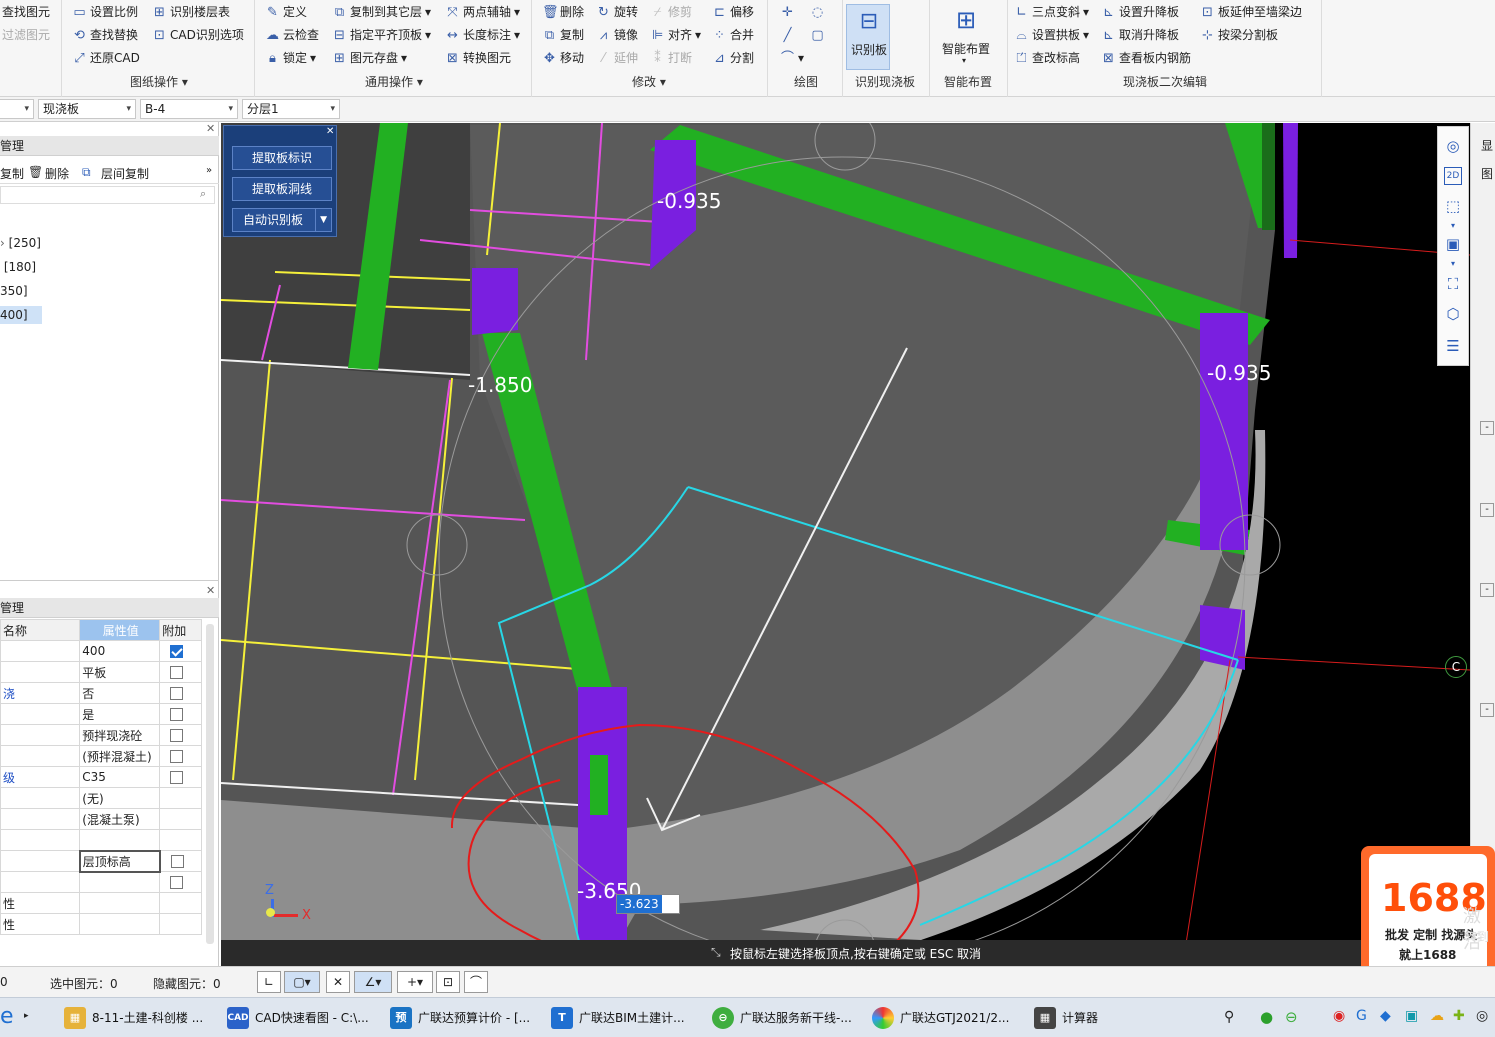 The height and width of the screenshot is (1037, 1495). I want to click on wechat-icon: ●, so click(1266, 1017).